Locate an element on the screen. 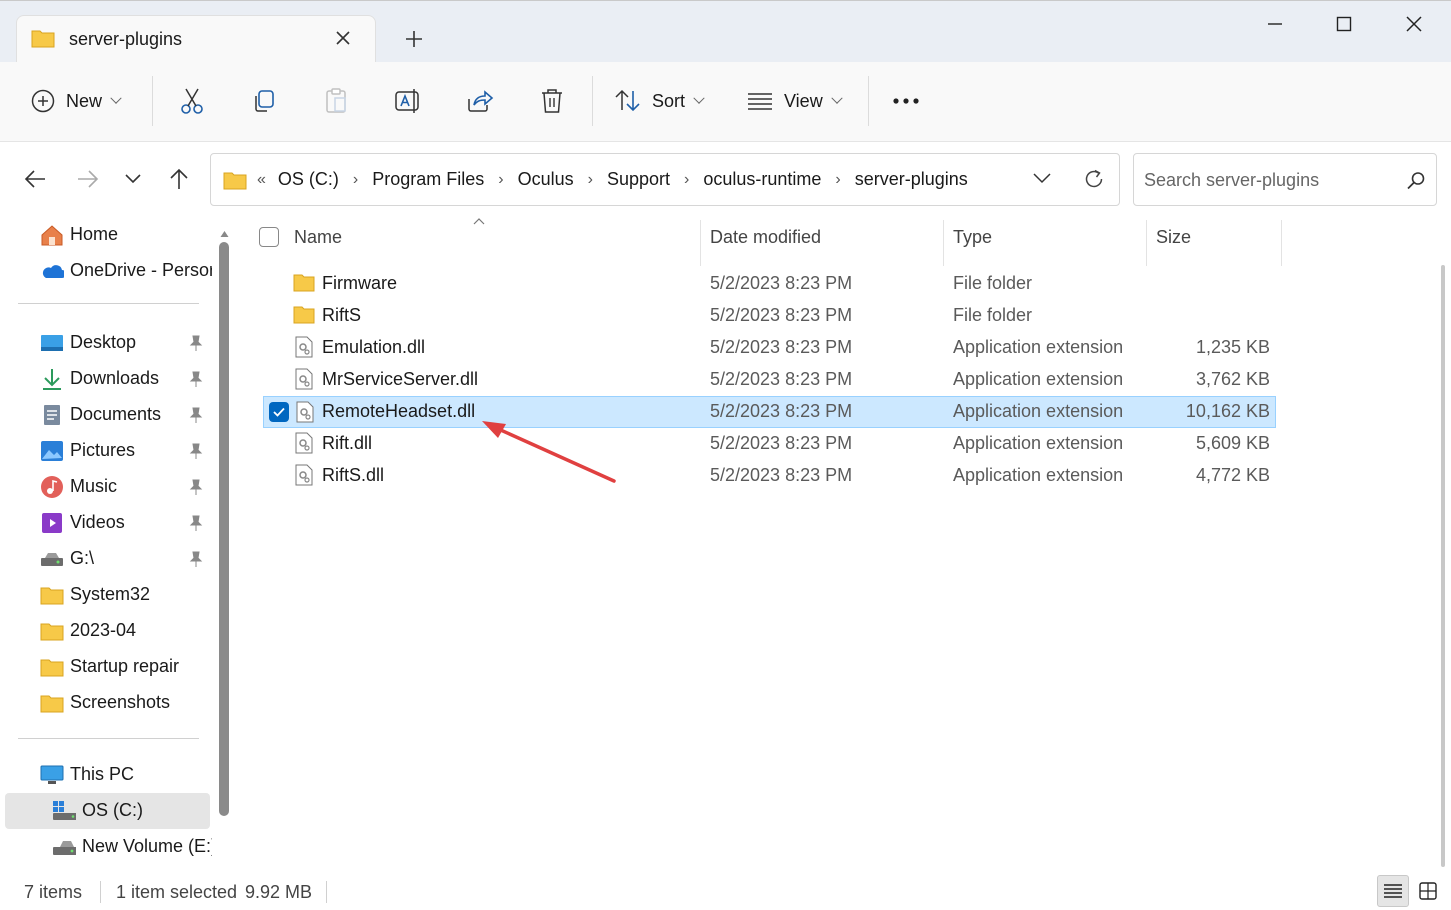 This screenshot has height=910, width=1451. column-header-type: Type is located at coordinates (972, 237).